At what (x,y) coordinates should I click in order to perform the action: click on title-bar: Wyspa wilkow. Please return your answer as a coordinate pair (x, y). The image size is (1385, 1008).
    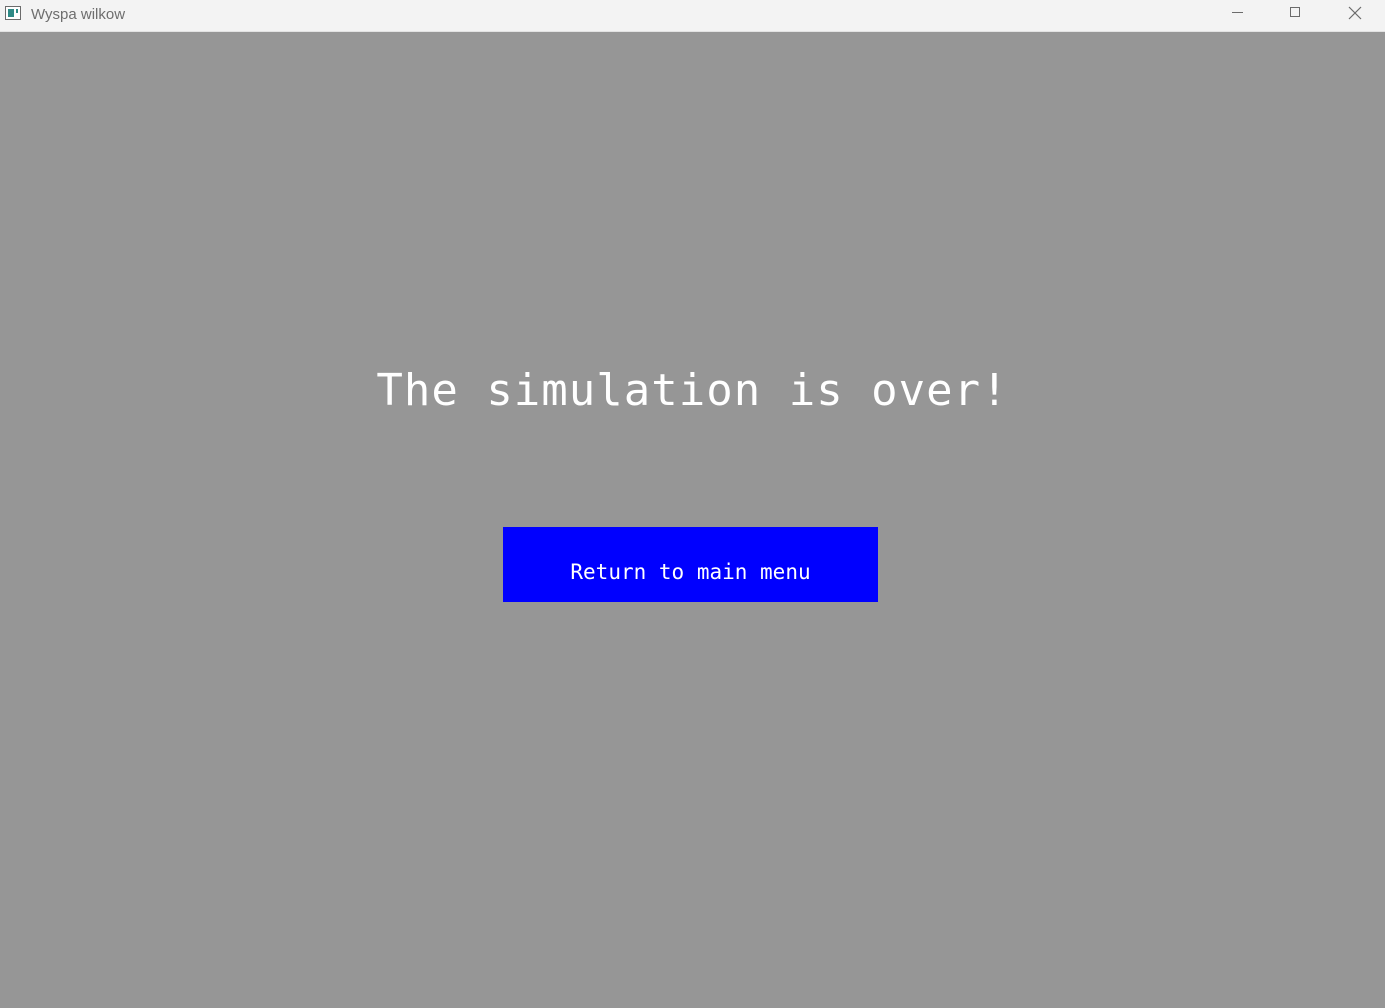
    Looking at the image, I should click on (692, 16).